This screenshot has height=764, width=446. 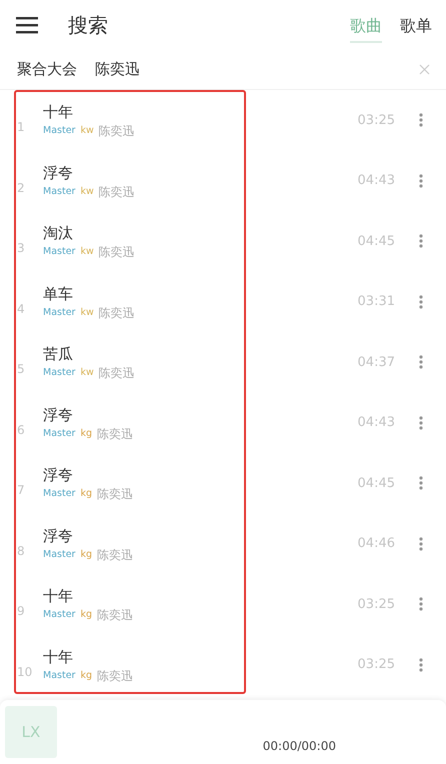 What do you see at coordinates (235, 69) in the screenshot?
I see `search-field: 陈奕迅` at bounding box center [235, 69].